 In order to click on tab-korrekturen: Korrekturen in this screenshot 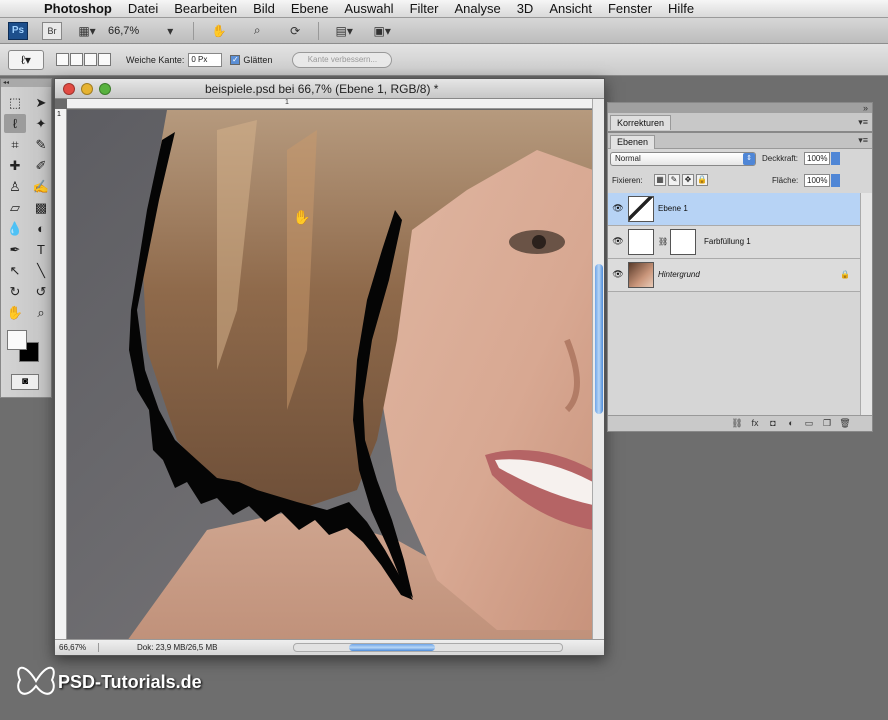, I will do `click(641, 122)`.